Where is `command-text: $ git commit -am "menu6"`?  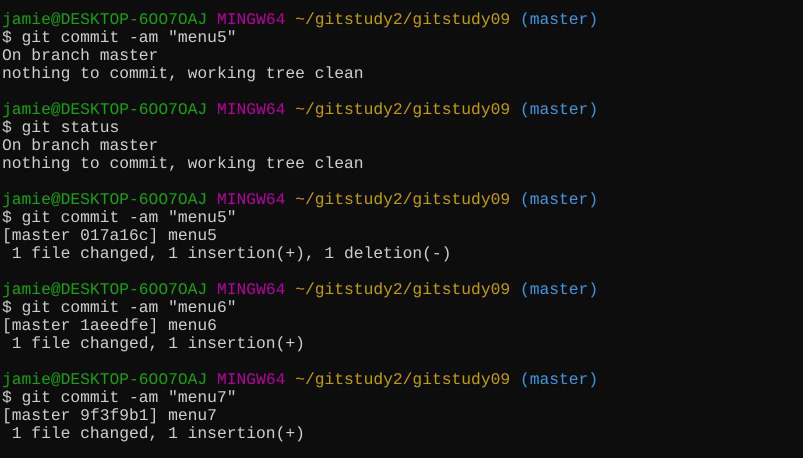 command-text: $ git commit -am "menu6" is located at coordinates (119, 308).